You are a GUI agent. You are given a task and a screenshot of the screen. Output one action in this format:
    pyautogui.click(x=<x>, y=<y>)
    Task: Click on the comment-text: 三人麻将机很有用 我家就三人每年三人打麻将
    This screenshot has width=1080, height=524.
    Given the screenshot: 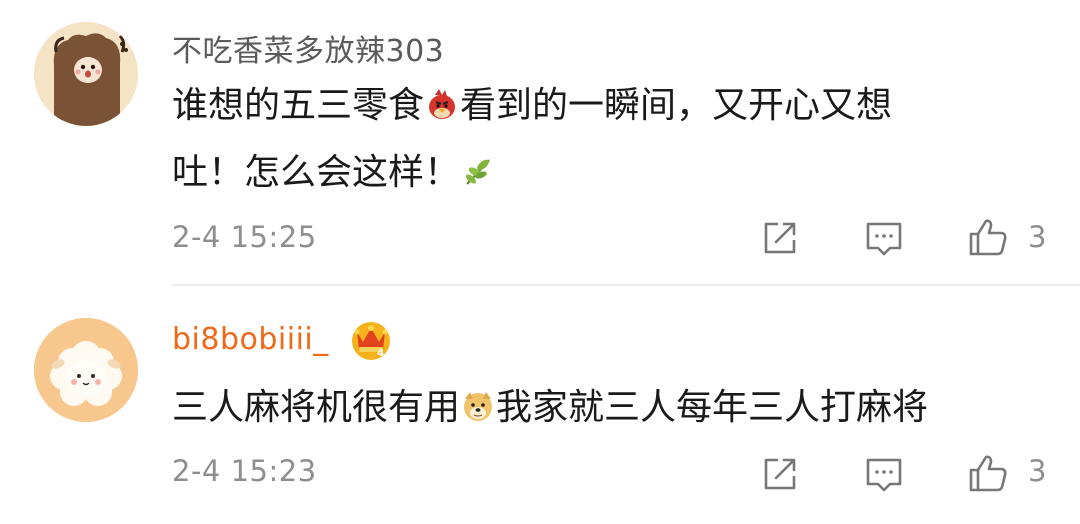 What is the action you would take?
    pyautogui.click(x=550, y=407)
    